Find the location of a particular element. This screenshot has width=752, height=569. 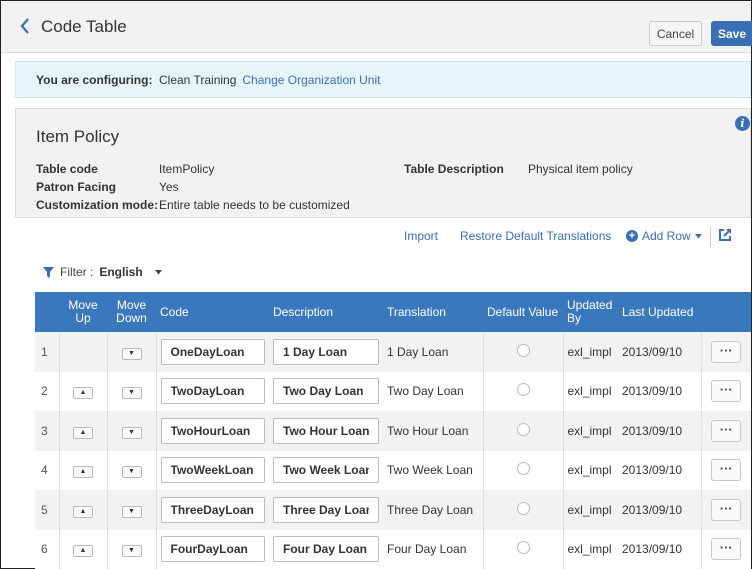

default-value-header: Default Value is located at coordinates (523, 312).